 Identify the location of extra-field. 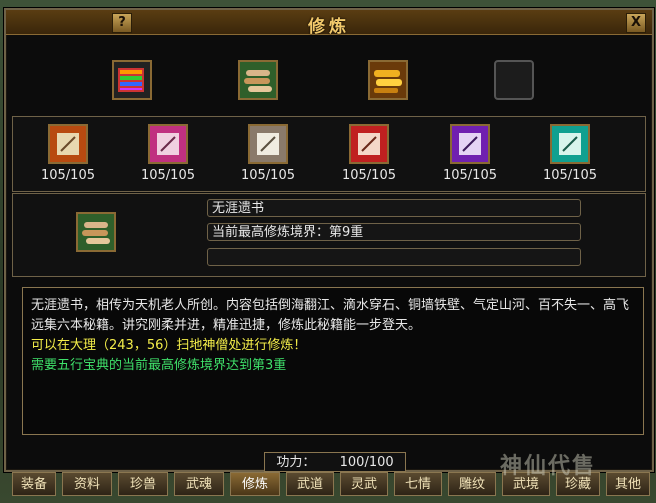
(394, 257).